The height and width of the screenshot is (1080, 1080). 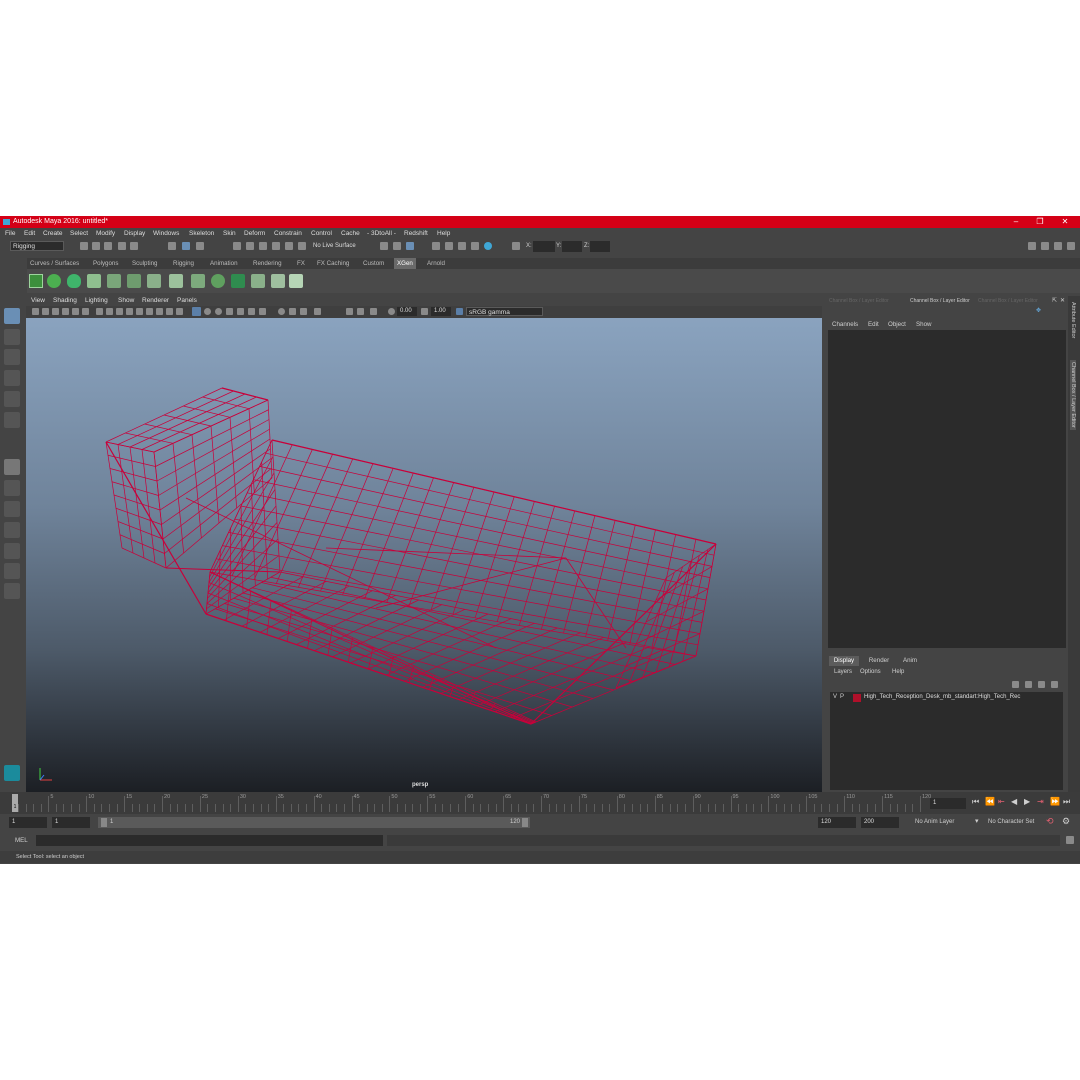 What do you see at coordinates (55, 311) in the screenshot?
I see `bookmark-icon` at bounding box center [55, 311].